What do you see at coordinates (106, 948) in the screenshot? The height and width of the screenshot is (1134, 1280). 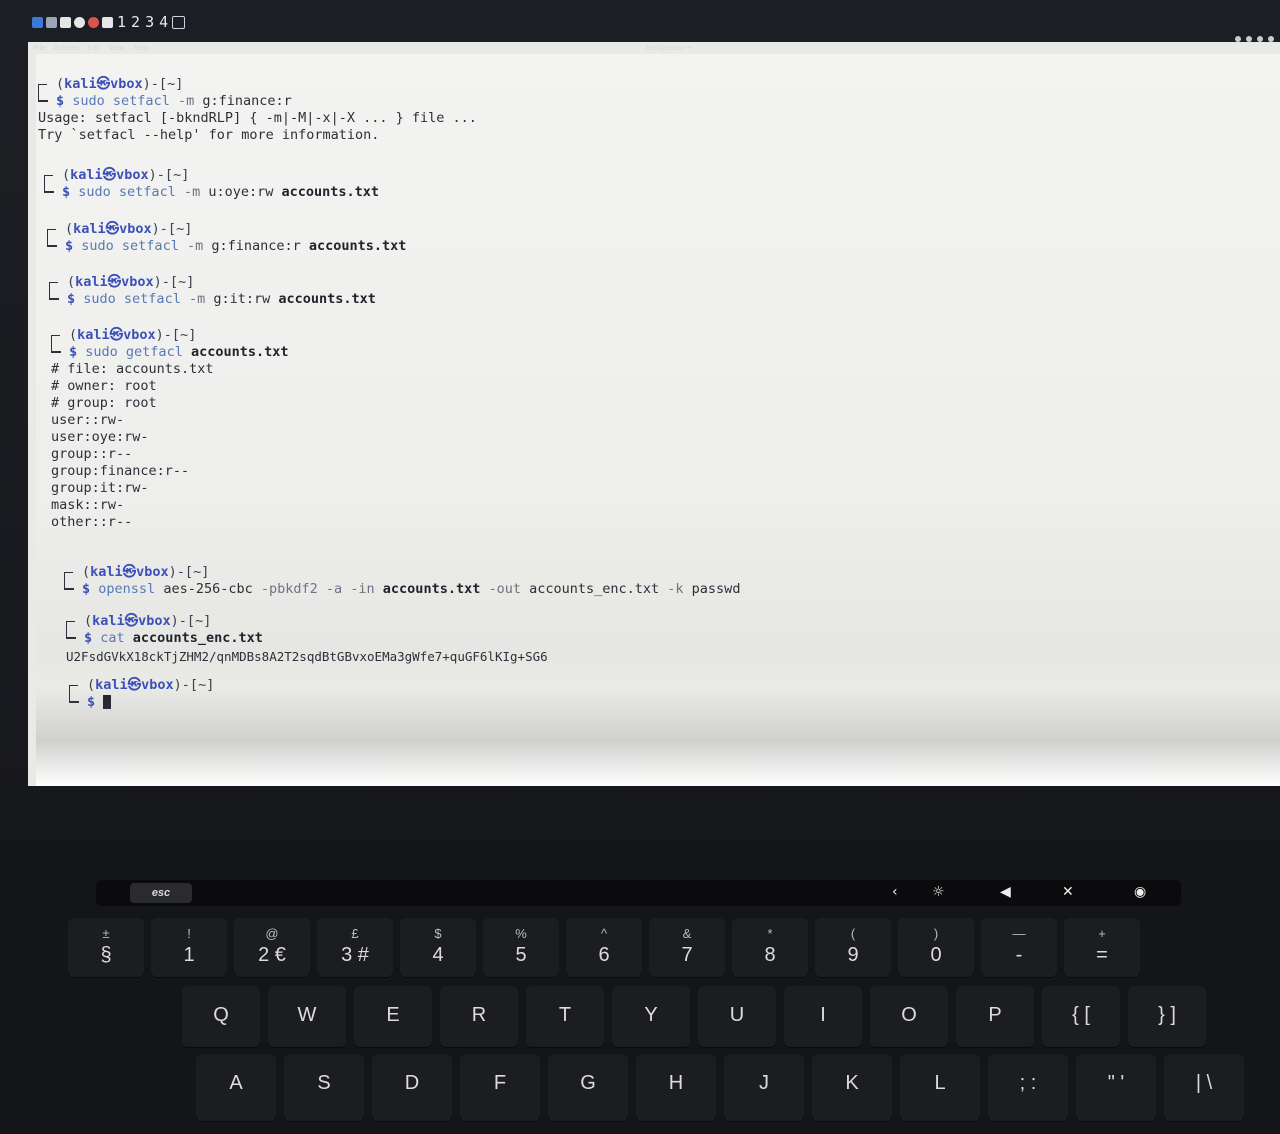 I see `key-0: ± §` at bounding box center [106, 948].